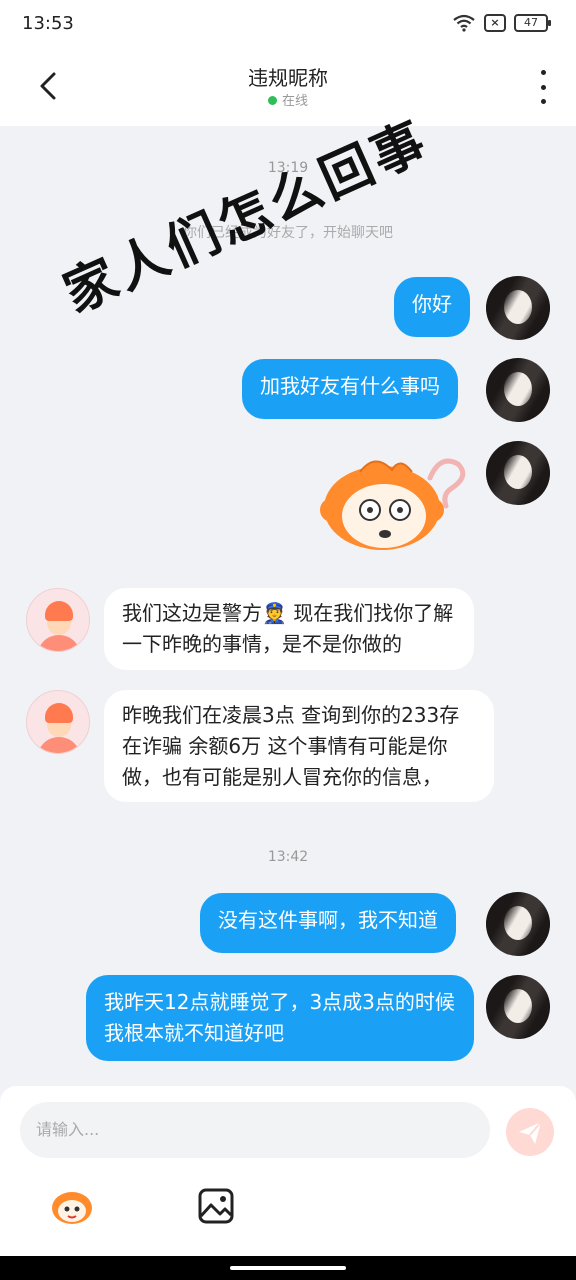  What do you see at coordinates (543, 87) in the screenshot?
I see `more-options-button` at bounding box center [543, 87].